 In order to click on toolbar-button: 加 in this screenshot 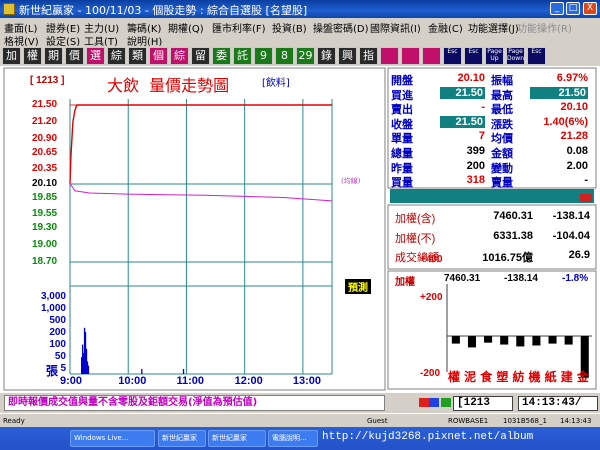, I will do `click(11, 56)`.